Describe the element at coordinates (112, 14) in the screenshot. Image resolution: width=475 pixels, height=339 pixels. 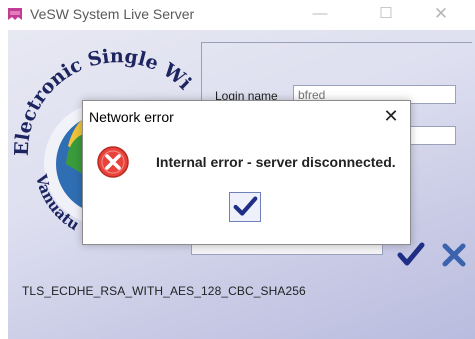
I see `window-title: VeSW System Live Server` at that location.